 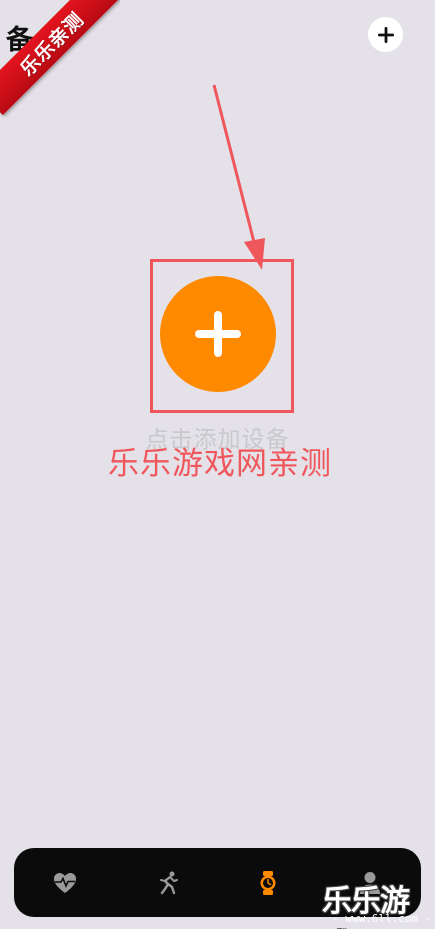 I want to click on corner-logo-watermark: 乐乐游戏 - www.6ll.com -, so click(x=378, y=902).